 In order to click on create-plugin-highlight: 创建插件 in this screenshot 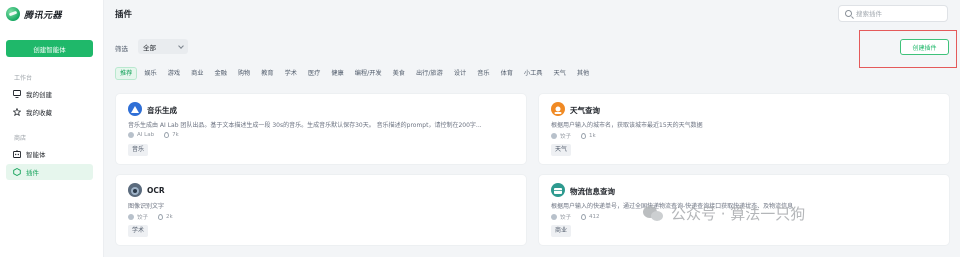, I will do `click(908, 49)`.